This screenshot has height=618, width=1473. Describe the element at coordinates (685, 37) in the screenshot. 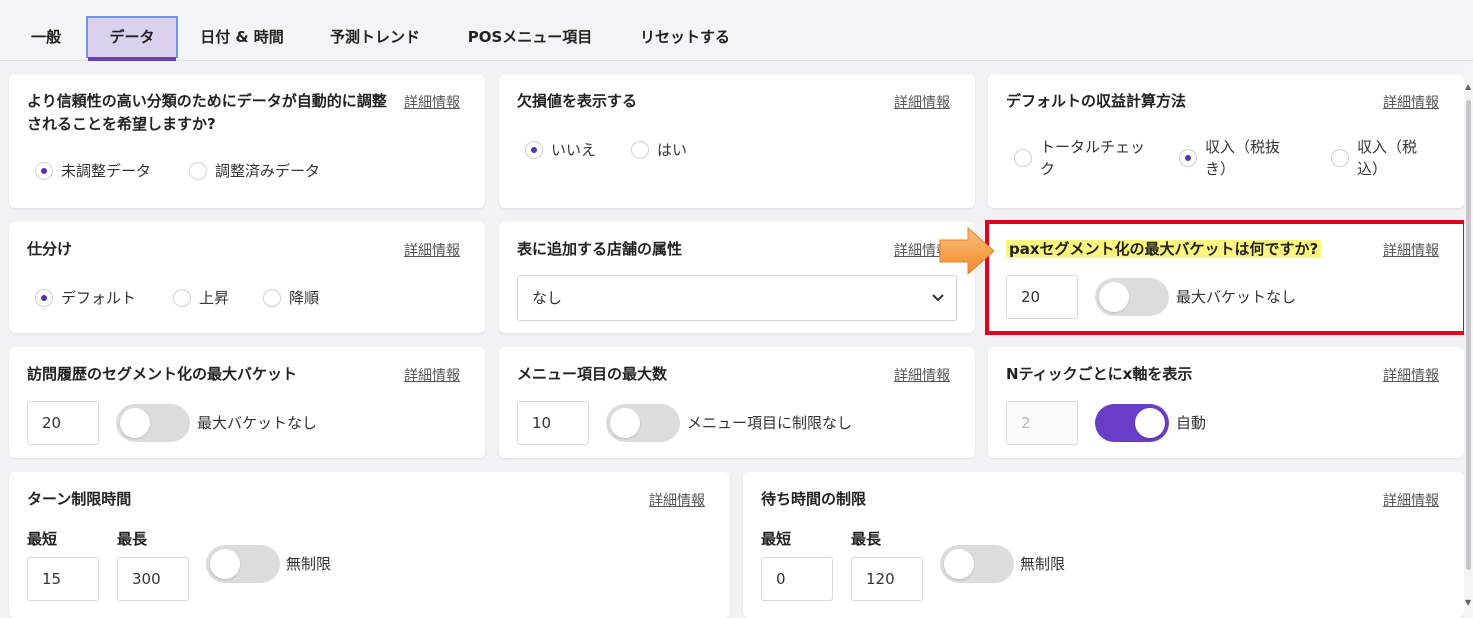

I see `tab-reset: リセットする` at that location.